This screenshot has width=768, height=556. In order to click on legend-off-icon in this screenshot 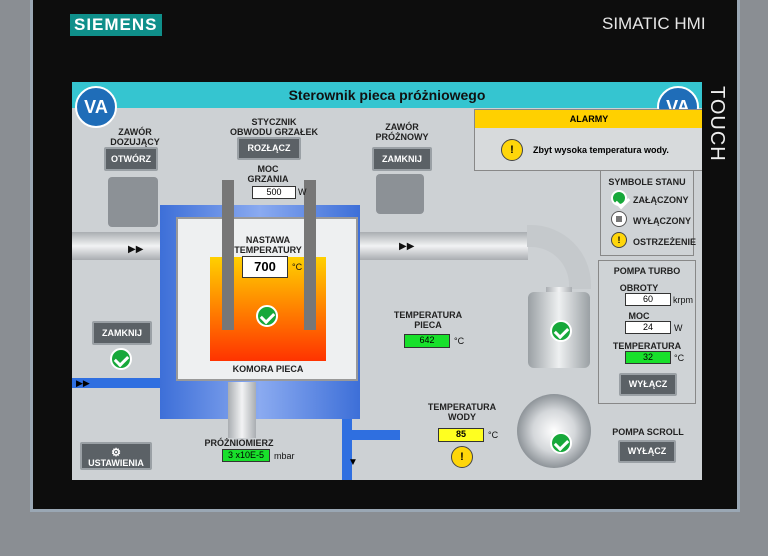, I will do `click(619, 219)`.